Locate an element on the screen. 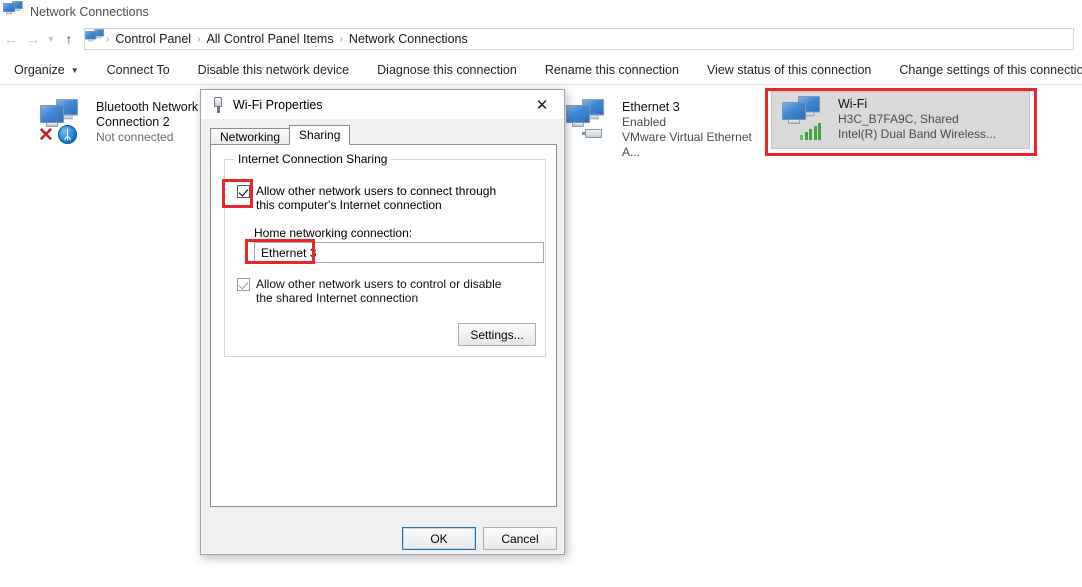  home-networking-combobox: Ethernet 3 is located at coordinates (399, 252).